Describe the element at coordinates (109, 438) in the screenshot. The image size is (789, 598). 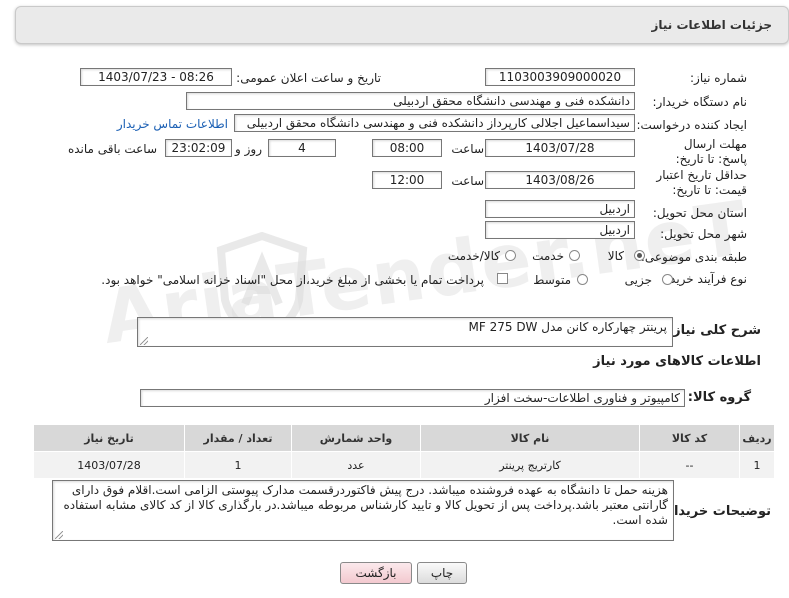
I see `col-date: تاریخ نیاز` at that location.